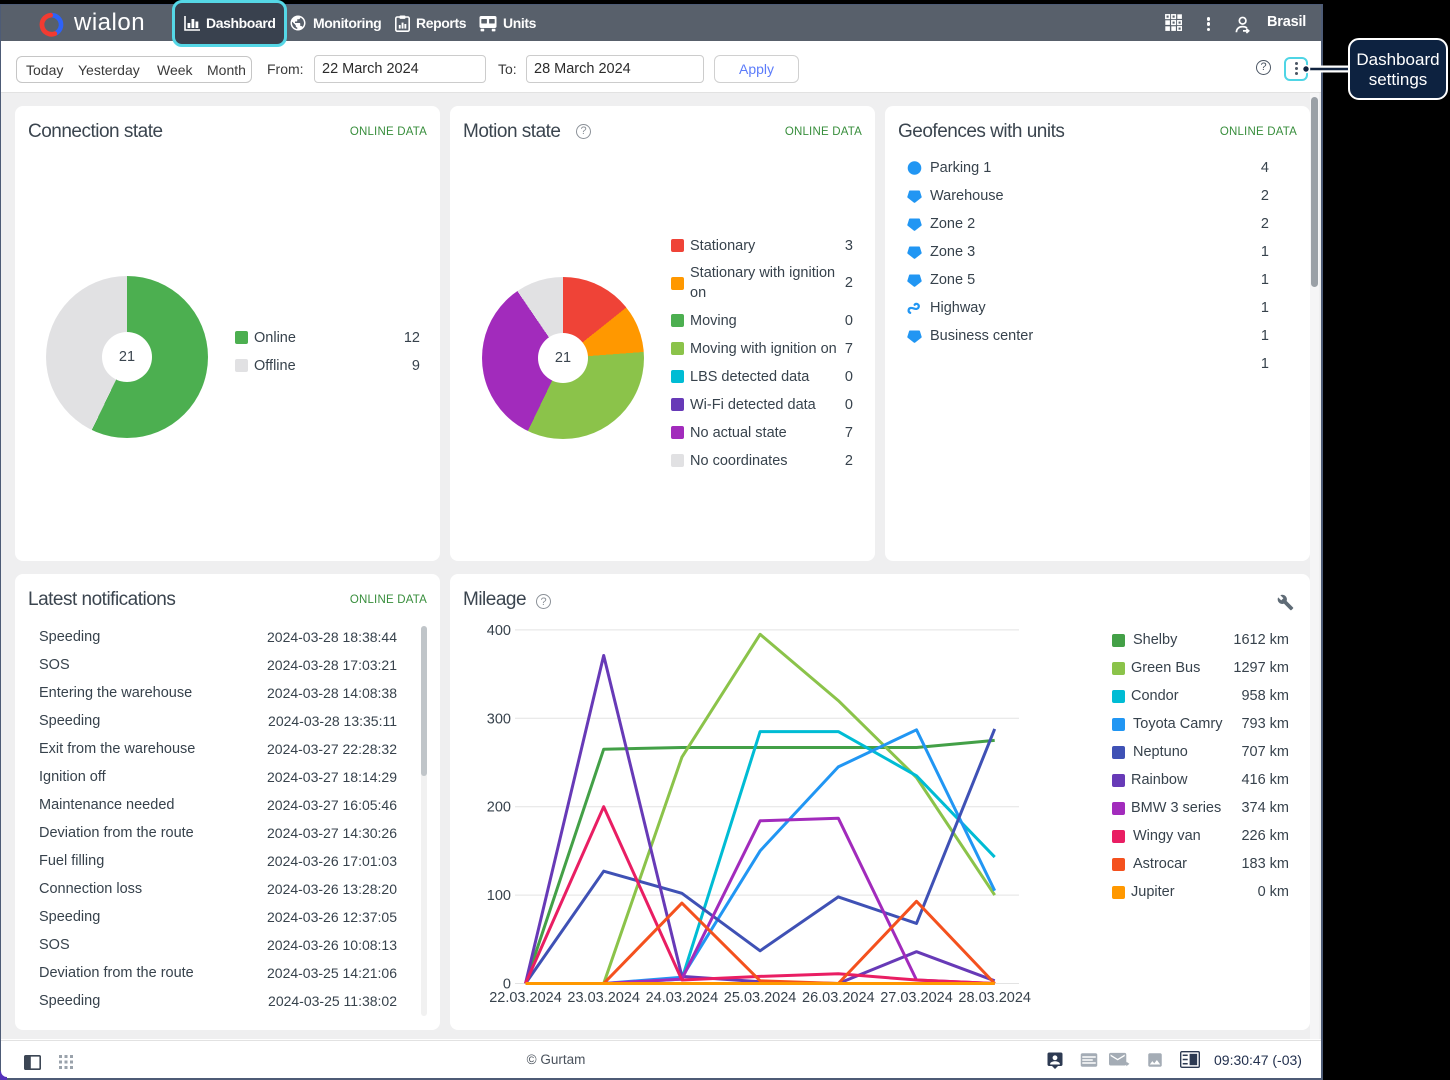 This screenshot has width=1450, height=1080. What do you see at coordinates (760, 998) in the screenshot?
I see `svg-text: 25.03.2024` at bounding box center [760, 998].